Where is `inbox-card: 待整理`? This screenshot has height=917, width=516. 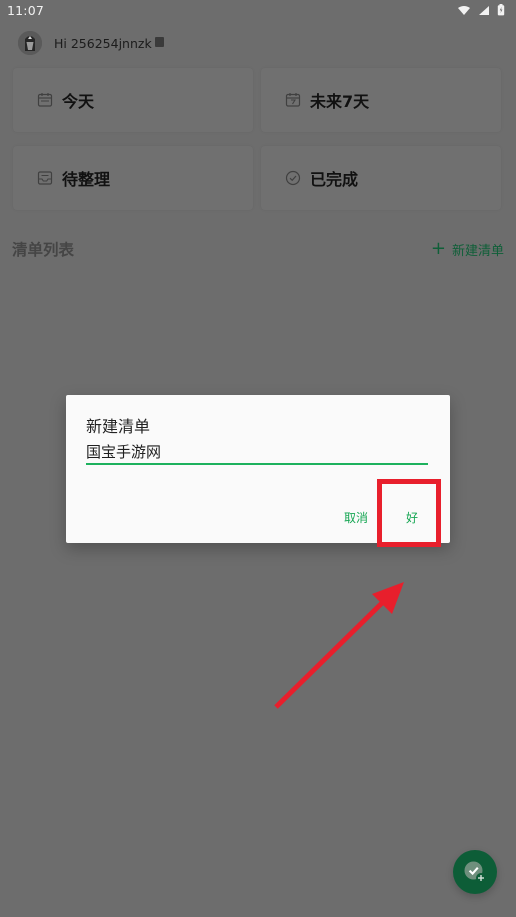 inbox-card: 待整理 is located at coordinates (133, 178).